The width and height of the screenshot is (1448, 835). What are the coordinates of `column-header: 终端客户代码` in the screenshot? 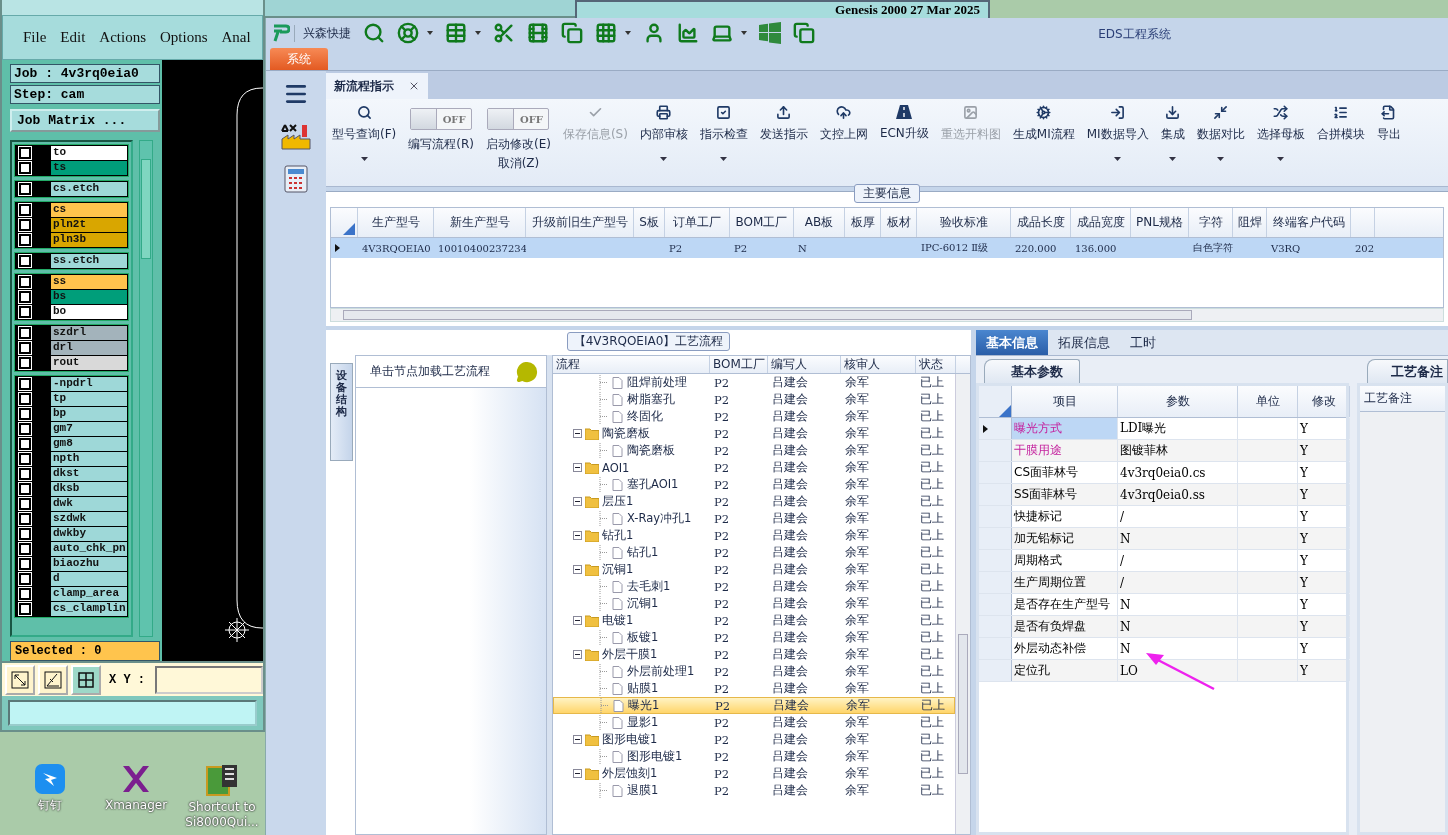 It's located at (1309, 222).